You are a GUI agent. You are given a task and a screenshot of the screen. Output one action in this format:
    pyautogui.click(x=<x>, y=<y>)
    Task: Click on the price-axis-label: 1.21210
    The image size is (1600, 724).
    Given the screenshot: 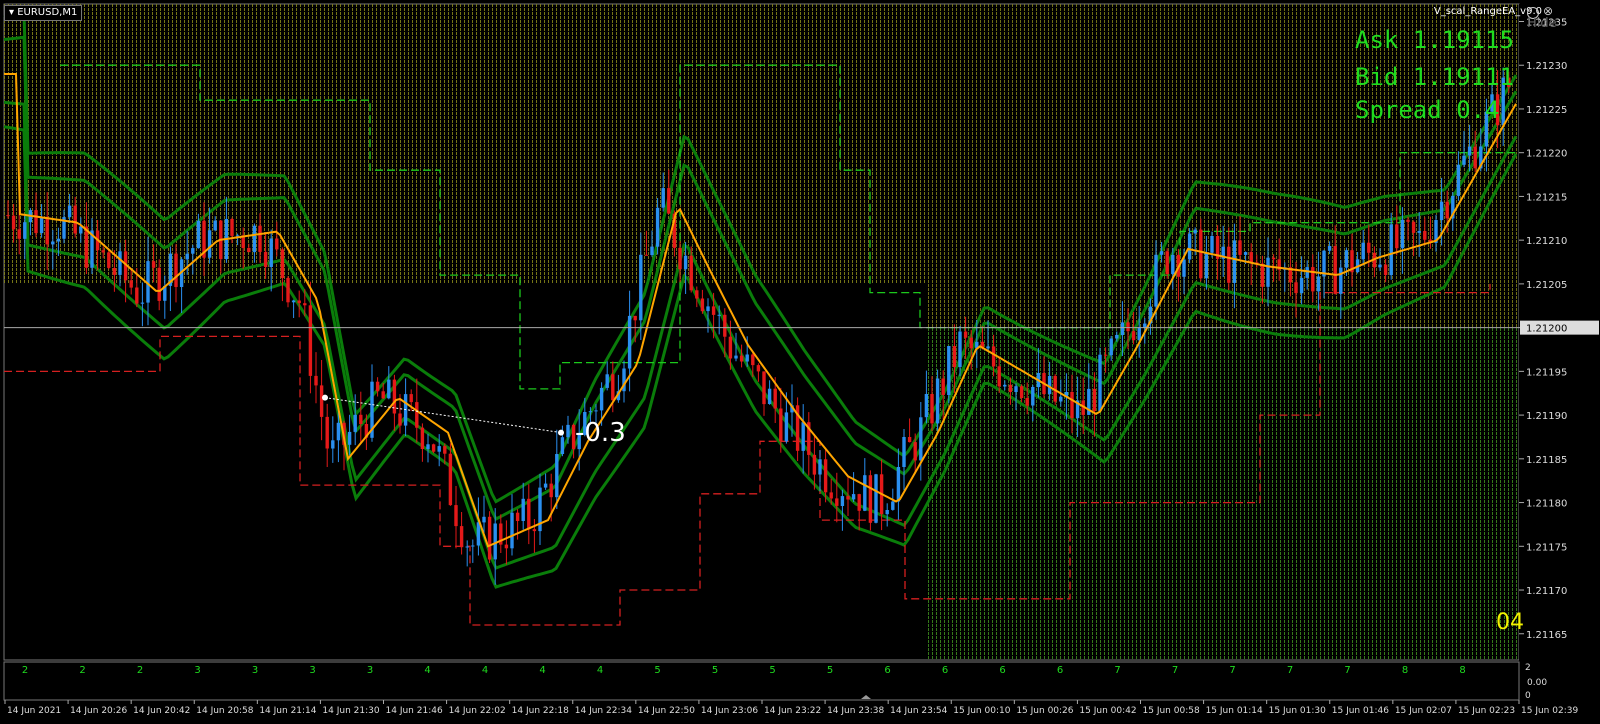 What is the action you would take?
    pyautogui.click(x=1546, y=241)
    